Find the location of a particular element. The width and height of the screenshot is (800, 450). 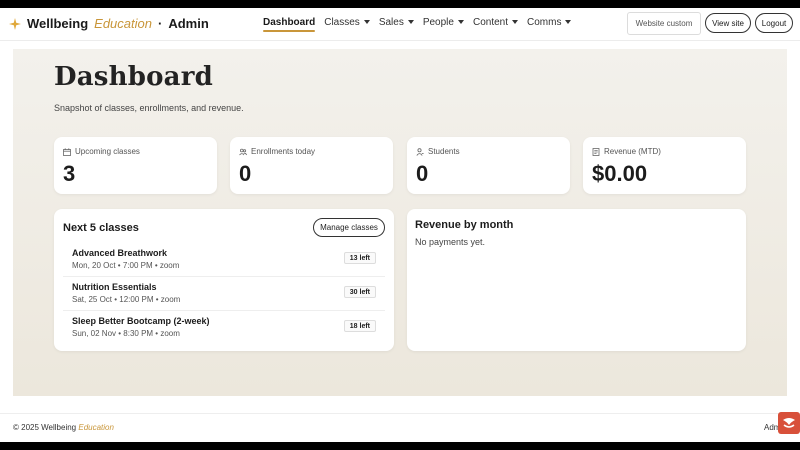

stat-label: Upcoming classes is located at coordinates (107, 151).